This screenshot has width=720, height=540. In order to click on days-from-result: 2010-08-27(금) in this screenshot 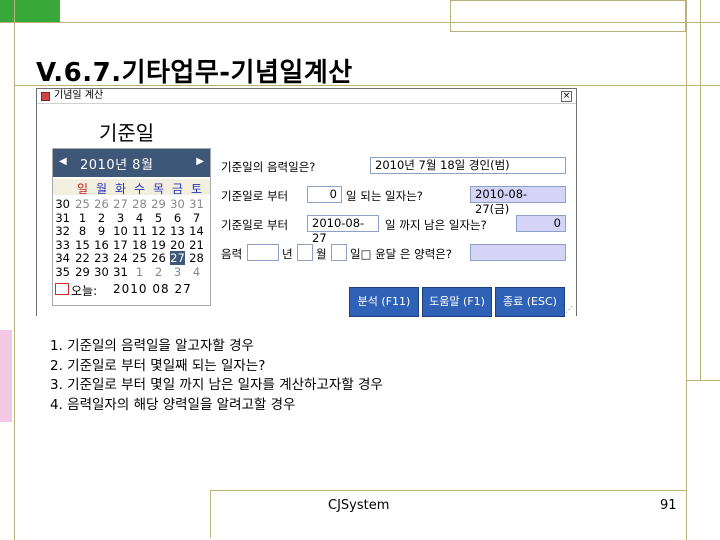, I will do `click(518, 201)`.